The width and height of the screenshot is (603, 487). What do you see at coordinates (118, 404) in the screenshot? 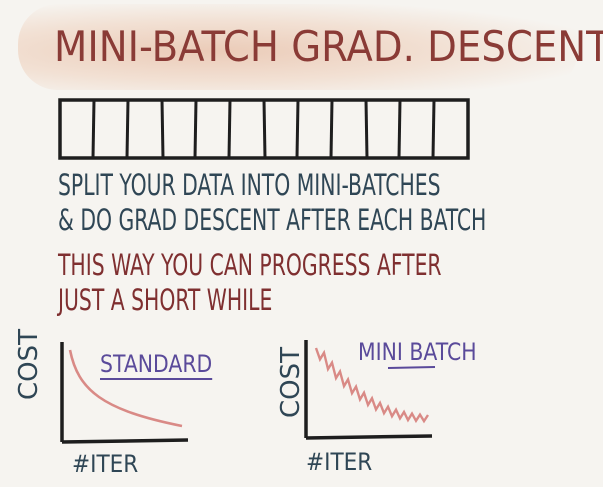
I see `standard-chart: COST STANDARD #ITER` at bounding box center [118, 404].